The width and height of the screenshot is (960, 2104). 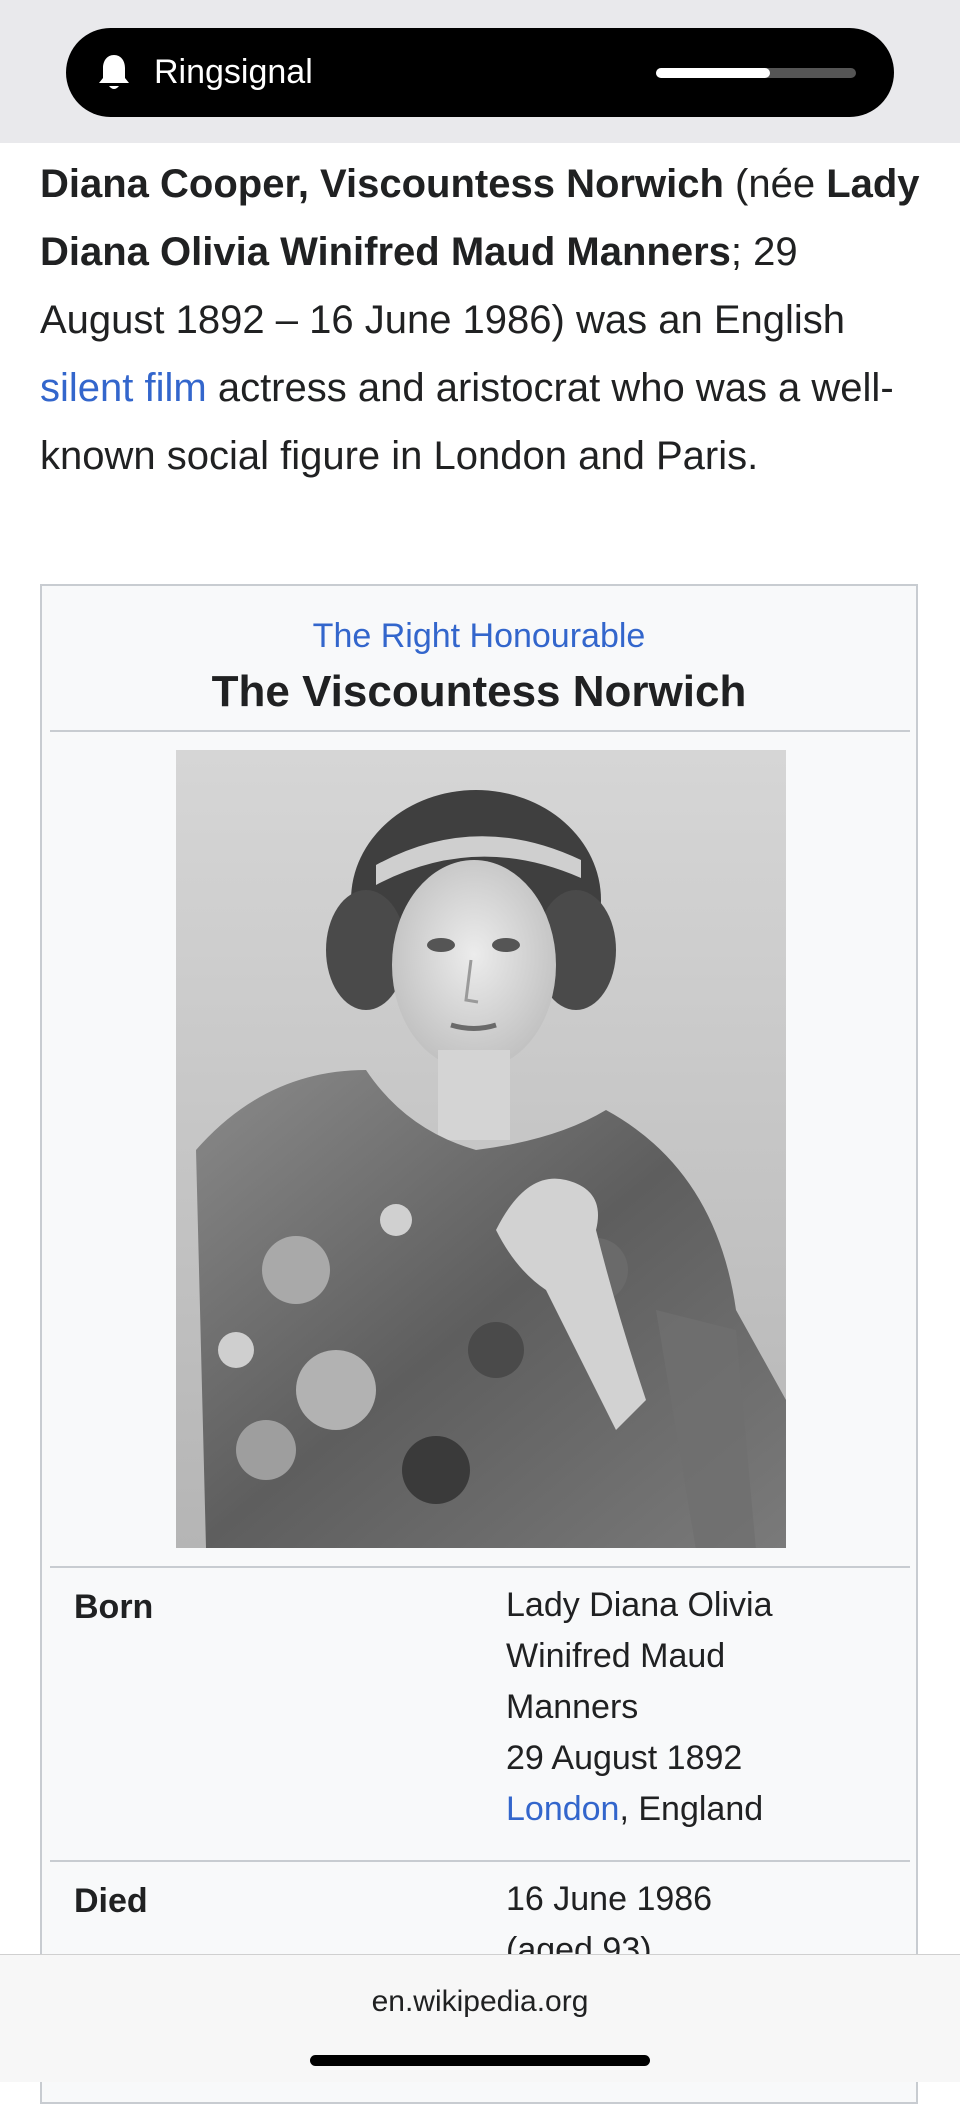 What do you see at coordinates (562, 1809) in the screenshot?
I see `london-link: London` at bounding box center [562, 1809].